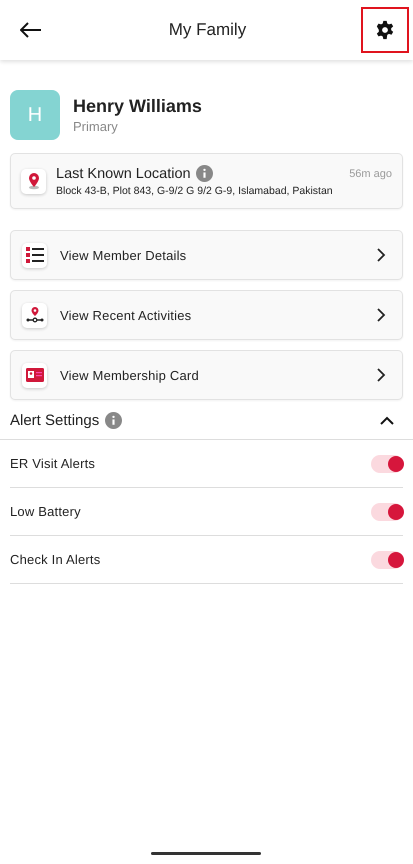 The width and height of the screenshot is (413, 864). What do you see at coordinates (35, 315) in the screenshot?
I see `route-pin-icon` at bounding box center [35, 315].